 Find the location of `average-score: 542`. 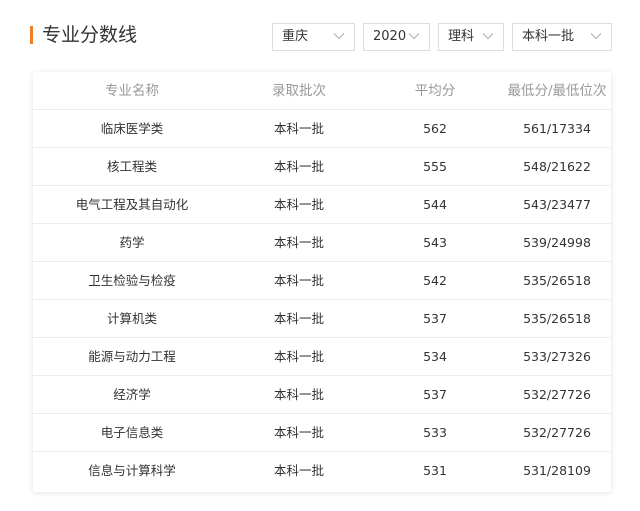

average-score: 542 is located at coordinates (435, 280).